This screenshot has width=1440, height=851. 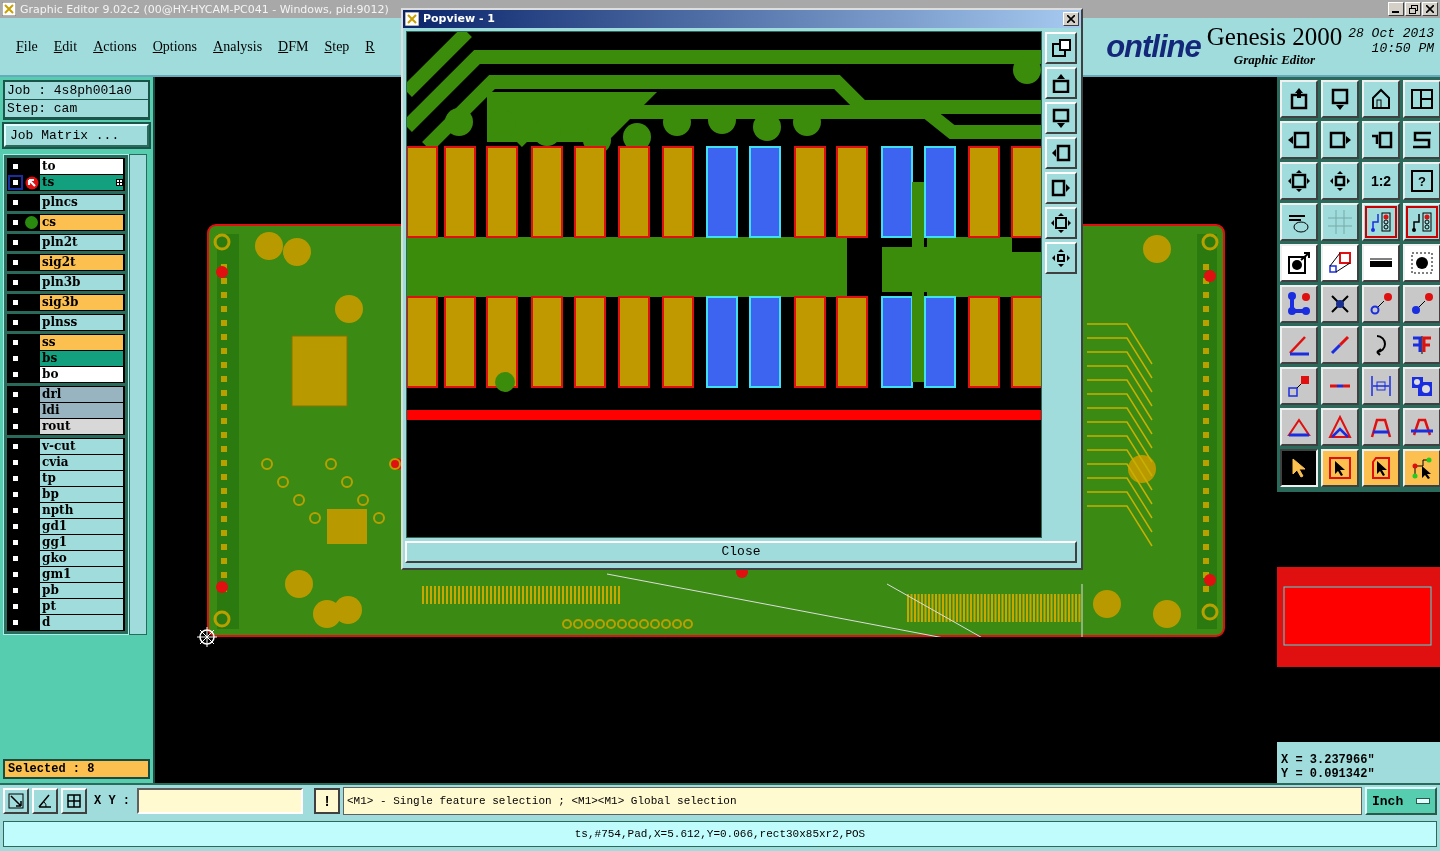 What do you see at coordinates (81, 622) in the screenshot?
I see `layer-name: d` at bounding box center [81, 622].